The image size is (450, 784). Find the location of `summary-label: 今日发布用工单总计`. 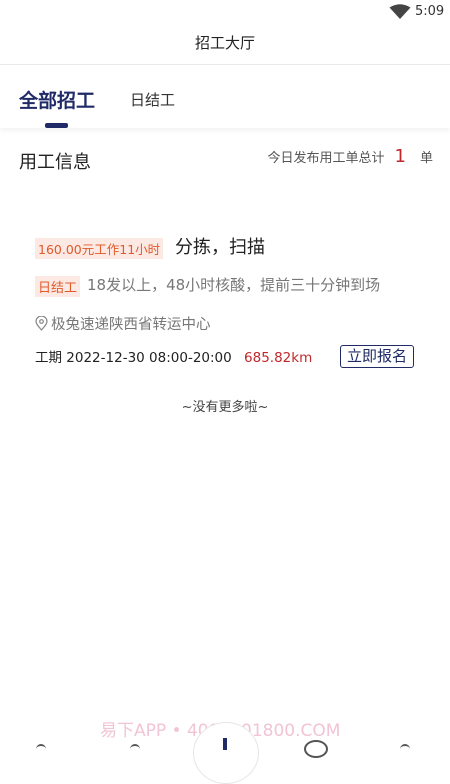

summary-label: 今日发布用工单总计 is located at coordinates (326, 158).